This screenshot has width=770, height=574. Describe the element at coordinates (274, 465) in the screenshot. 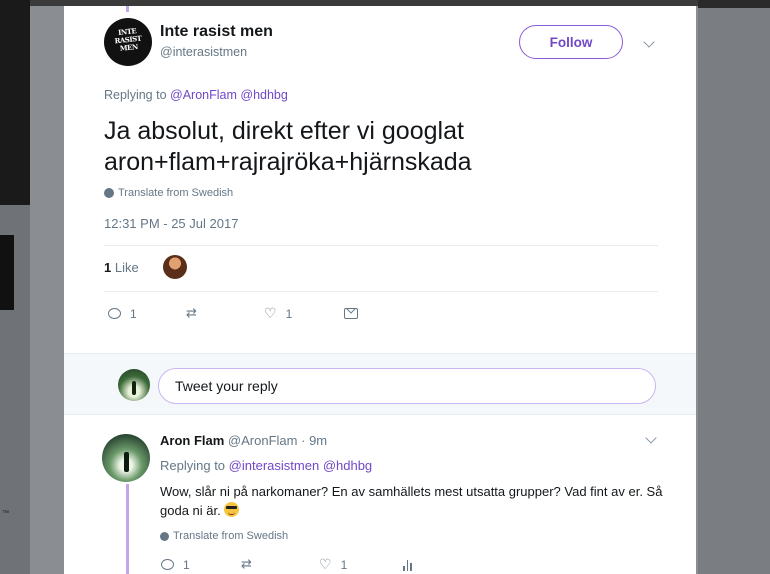

I see `mention-interasistmen: @interasistmen` at that location.